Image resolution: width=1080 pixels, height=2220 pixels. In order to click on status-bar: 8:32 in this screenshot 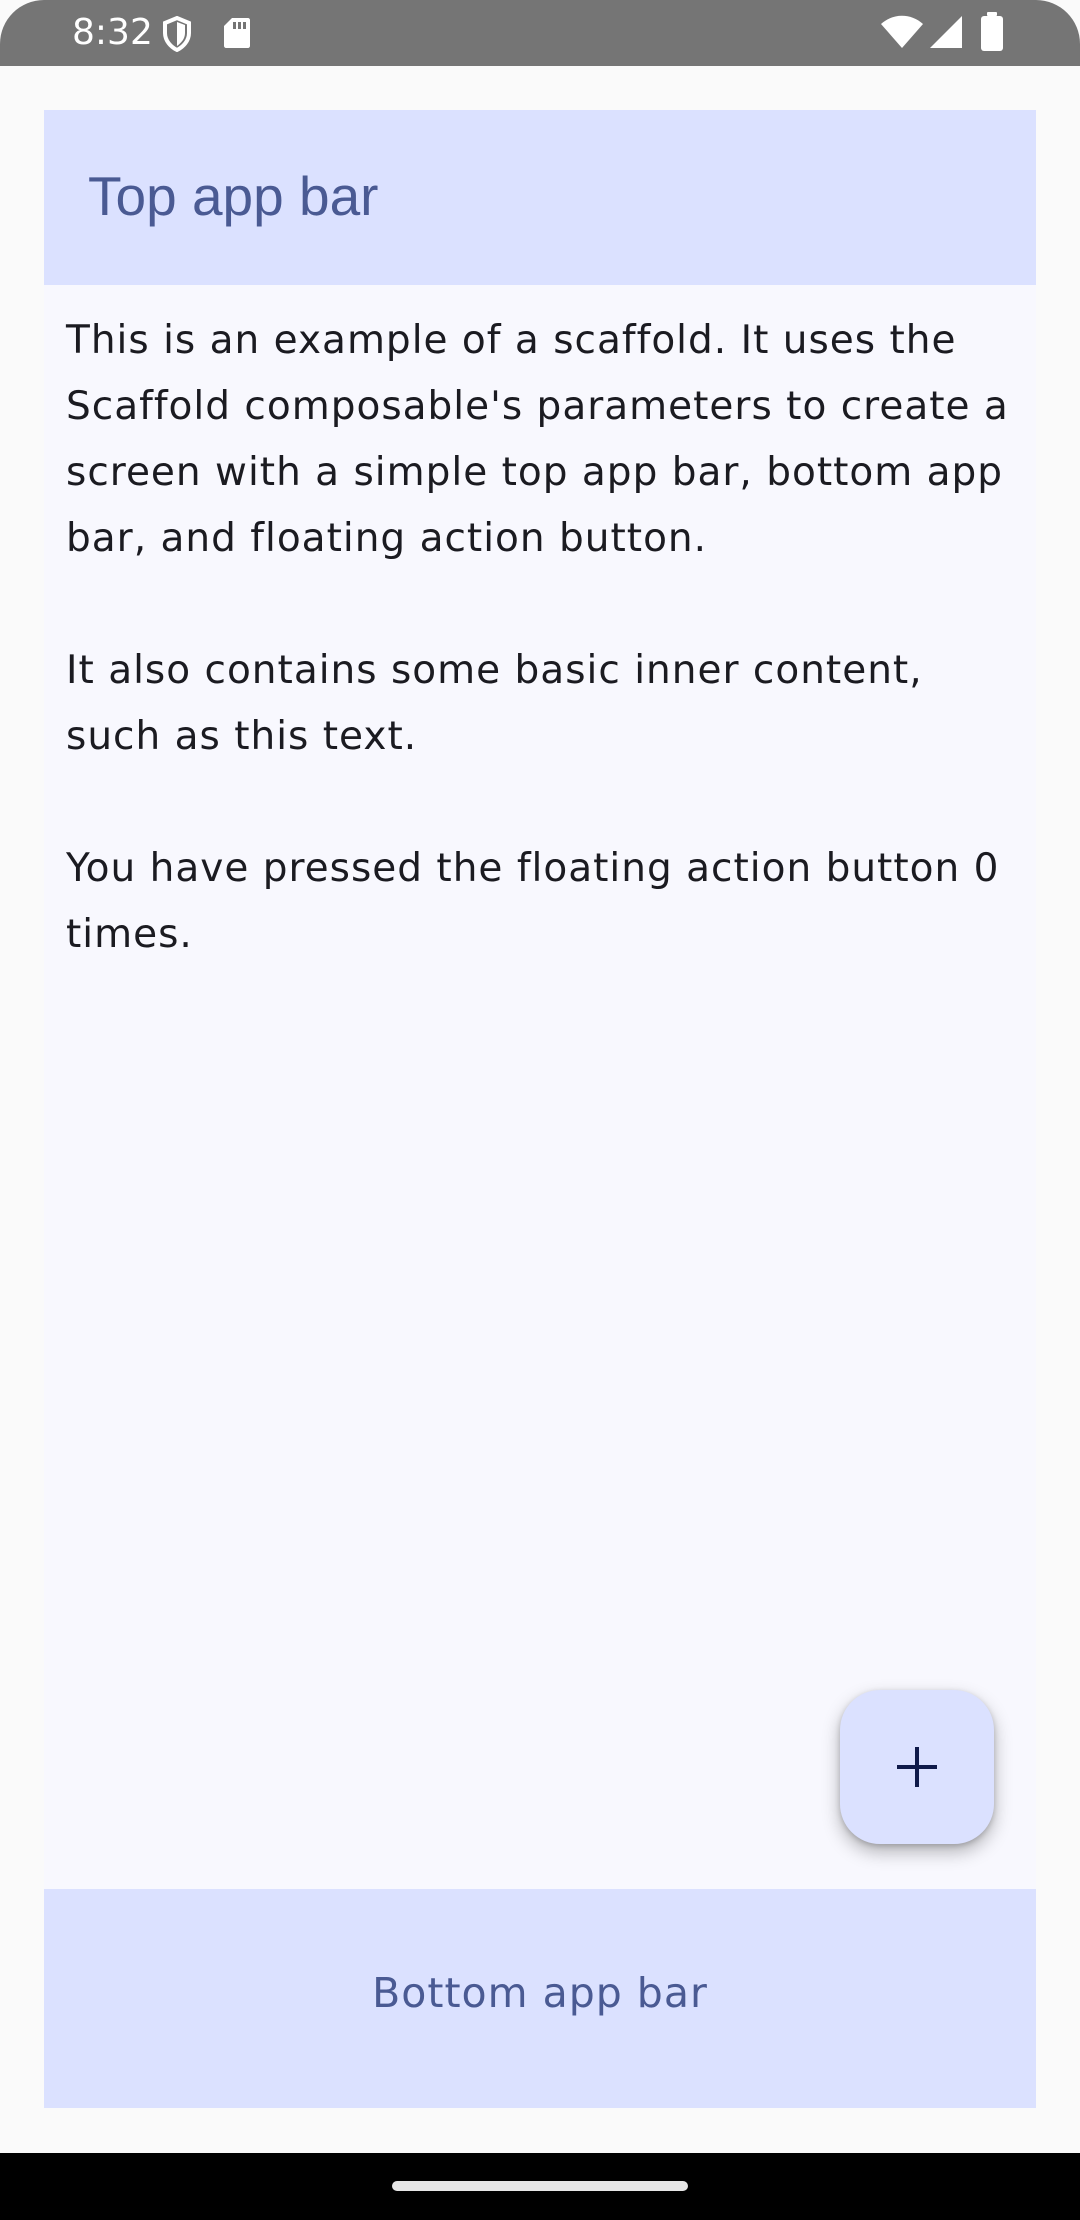, I will do `click(540, 33)`.